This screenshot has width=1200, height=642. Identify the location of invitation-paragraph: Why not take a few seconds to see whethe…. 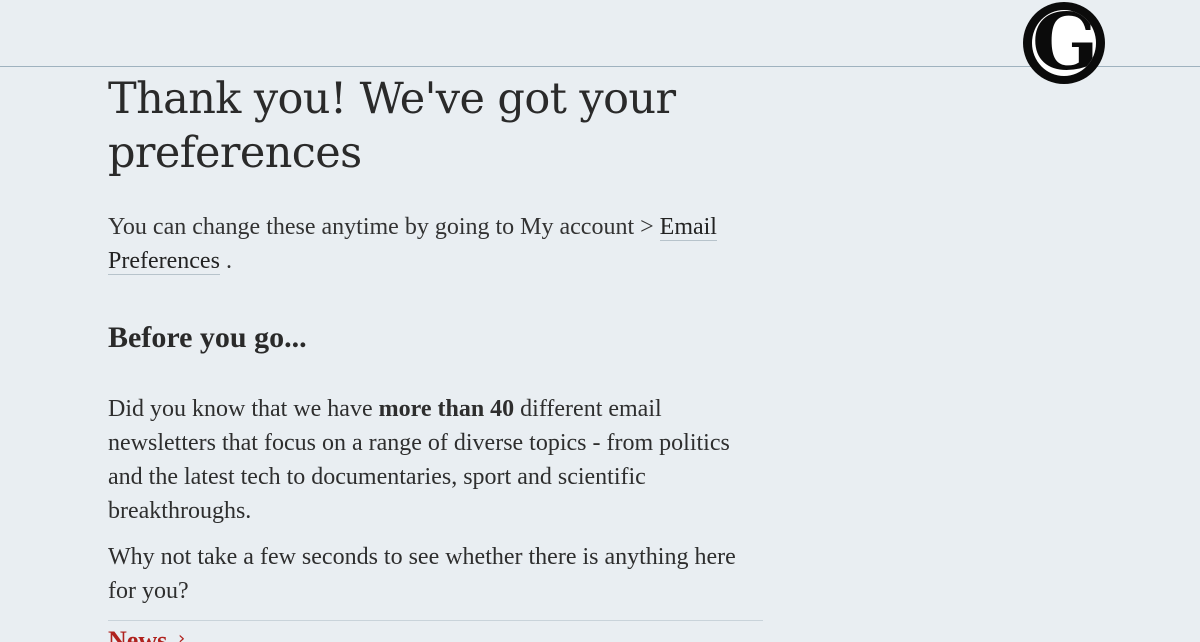
(422, 574).